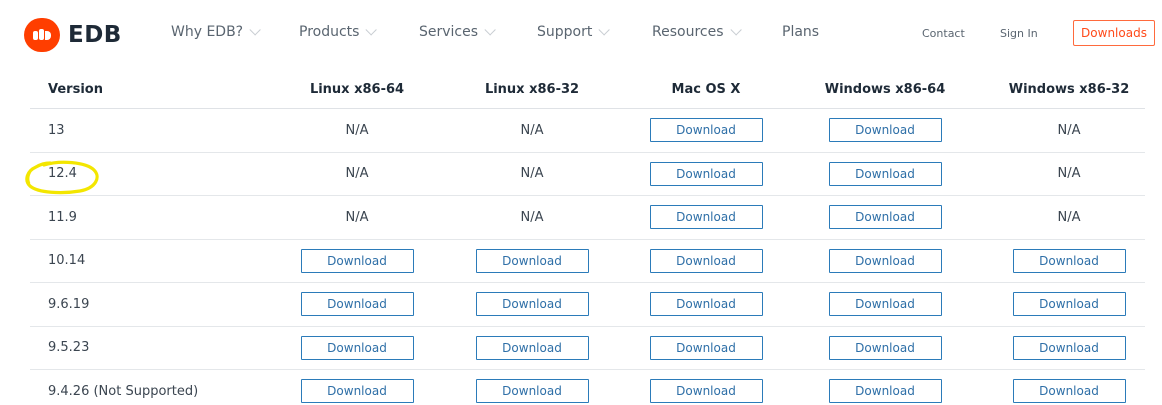 This screenshot has width=1162, height=405. Describe the element at coordinates (800, 32) in the screenshot. I see `nav-plans: Plans` at that location.